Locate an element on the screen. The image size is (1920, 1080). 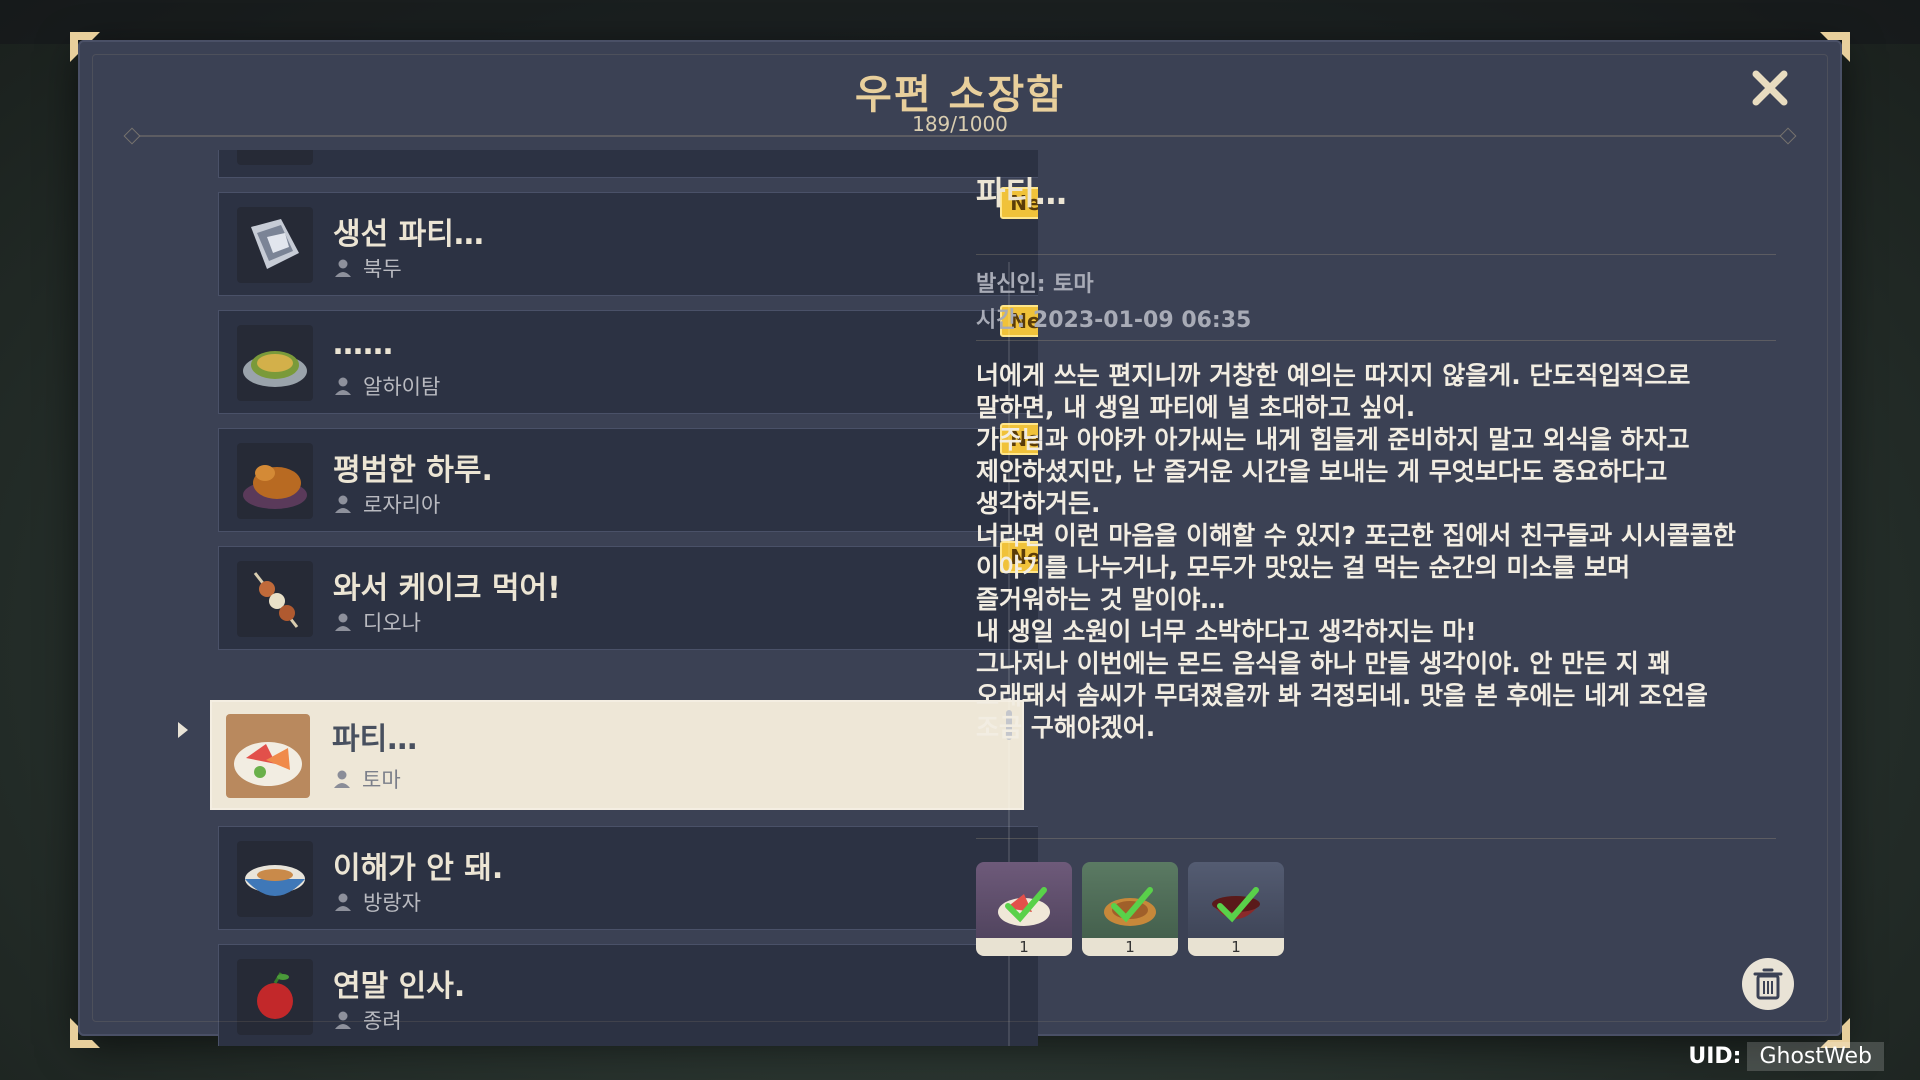
mail-sender: 디오나 is located at coordinates (377, 622).